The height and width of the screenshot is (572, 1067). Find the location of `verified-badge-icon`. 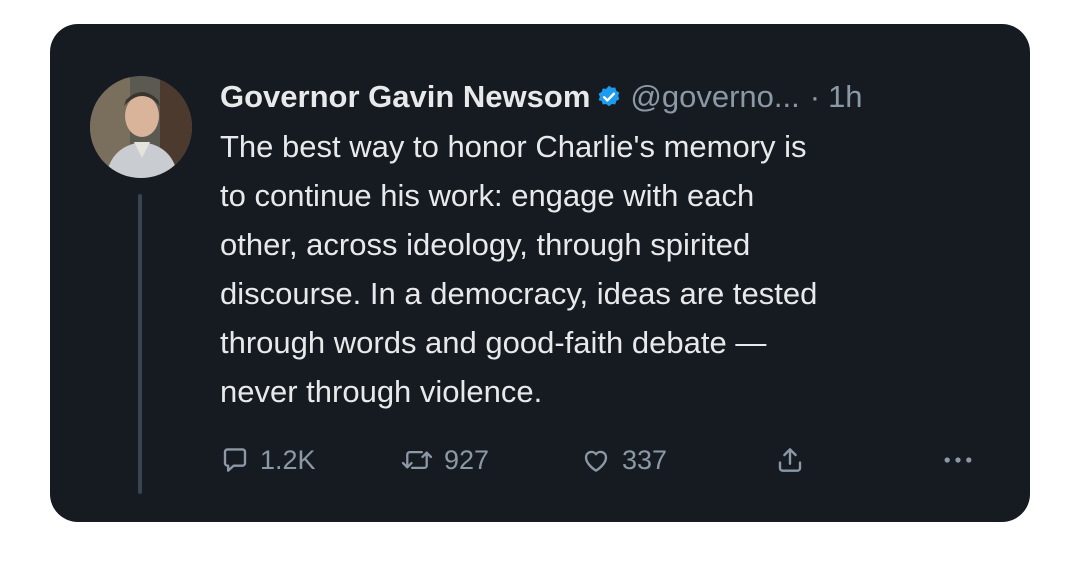

verified-badge-icon is located at coordinates (609, 97).